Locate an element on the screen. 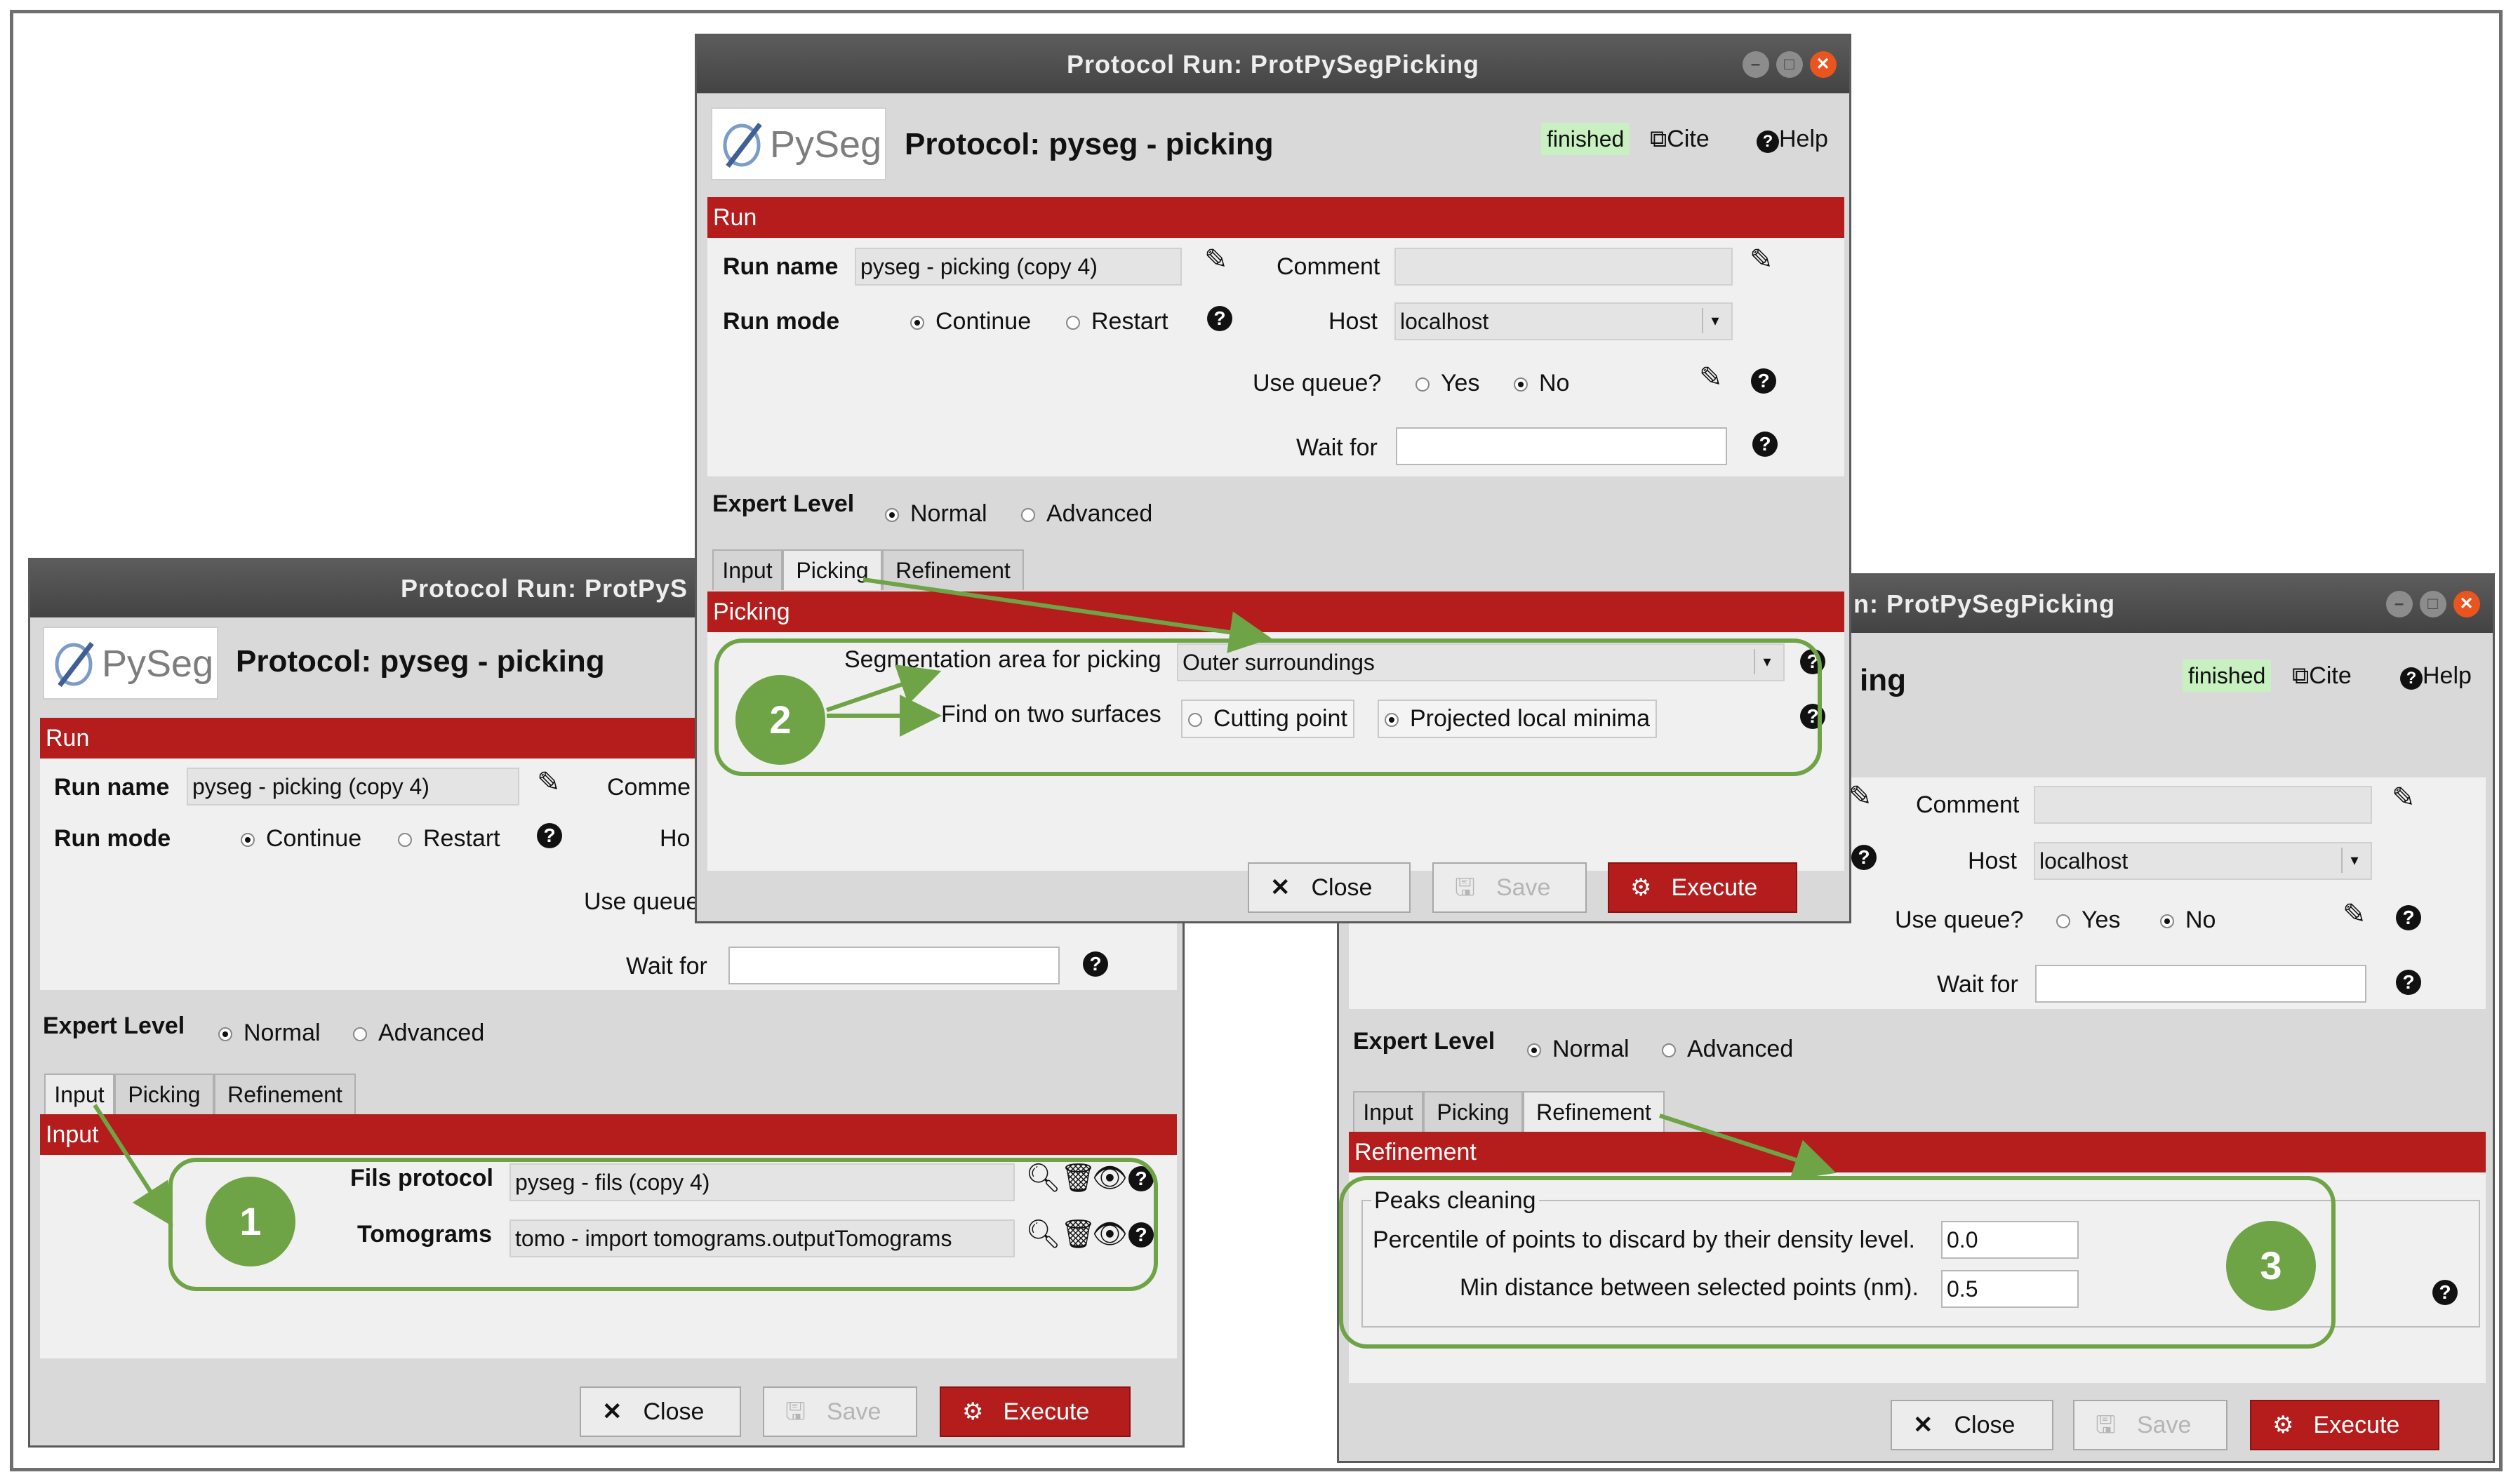 Image resolution: width=2518 pixels, height=1484 pixels. restart-label: Restart is located at coordinates (462, 838).